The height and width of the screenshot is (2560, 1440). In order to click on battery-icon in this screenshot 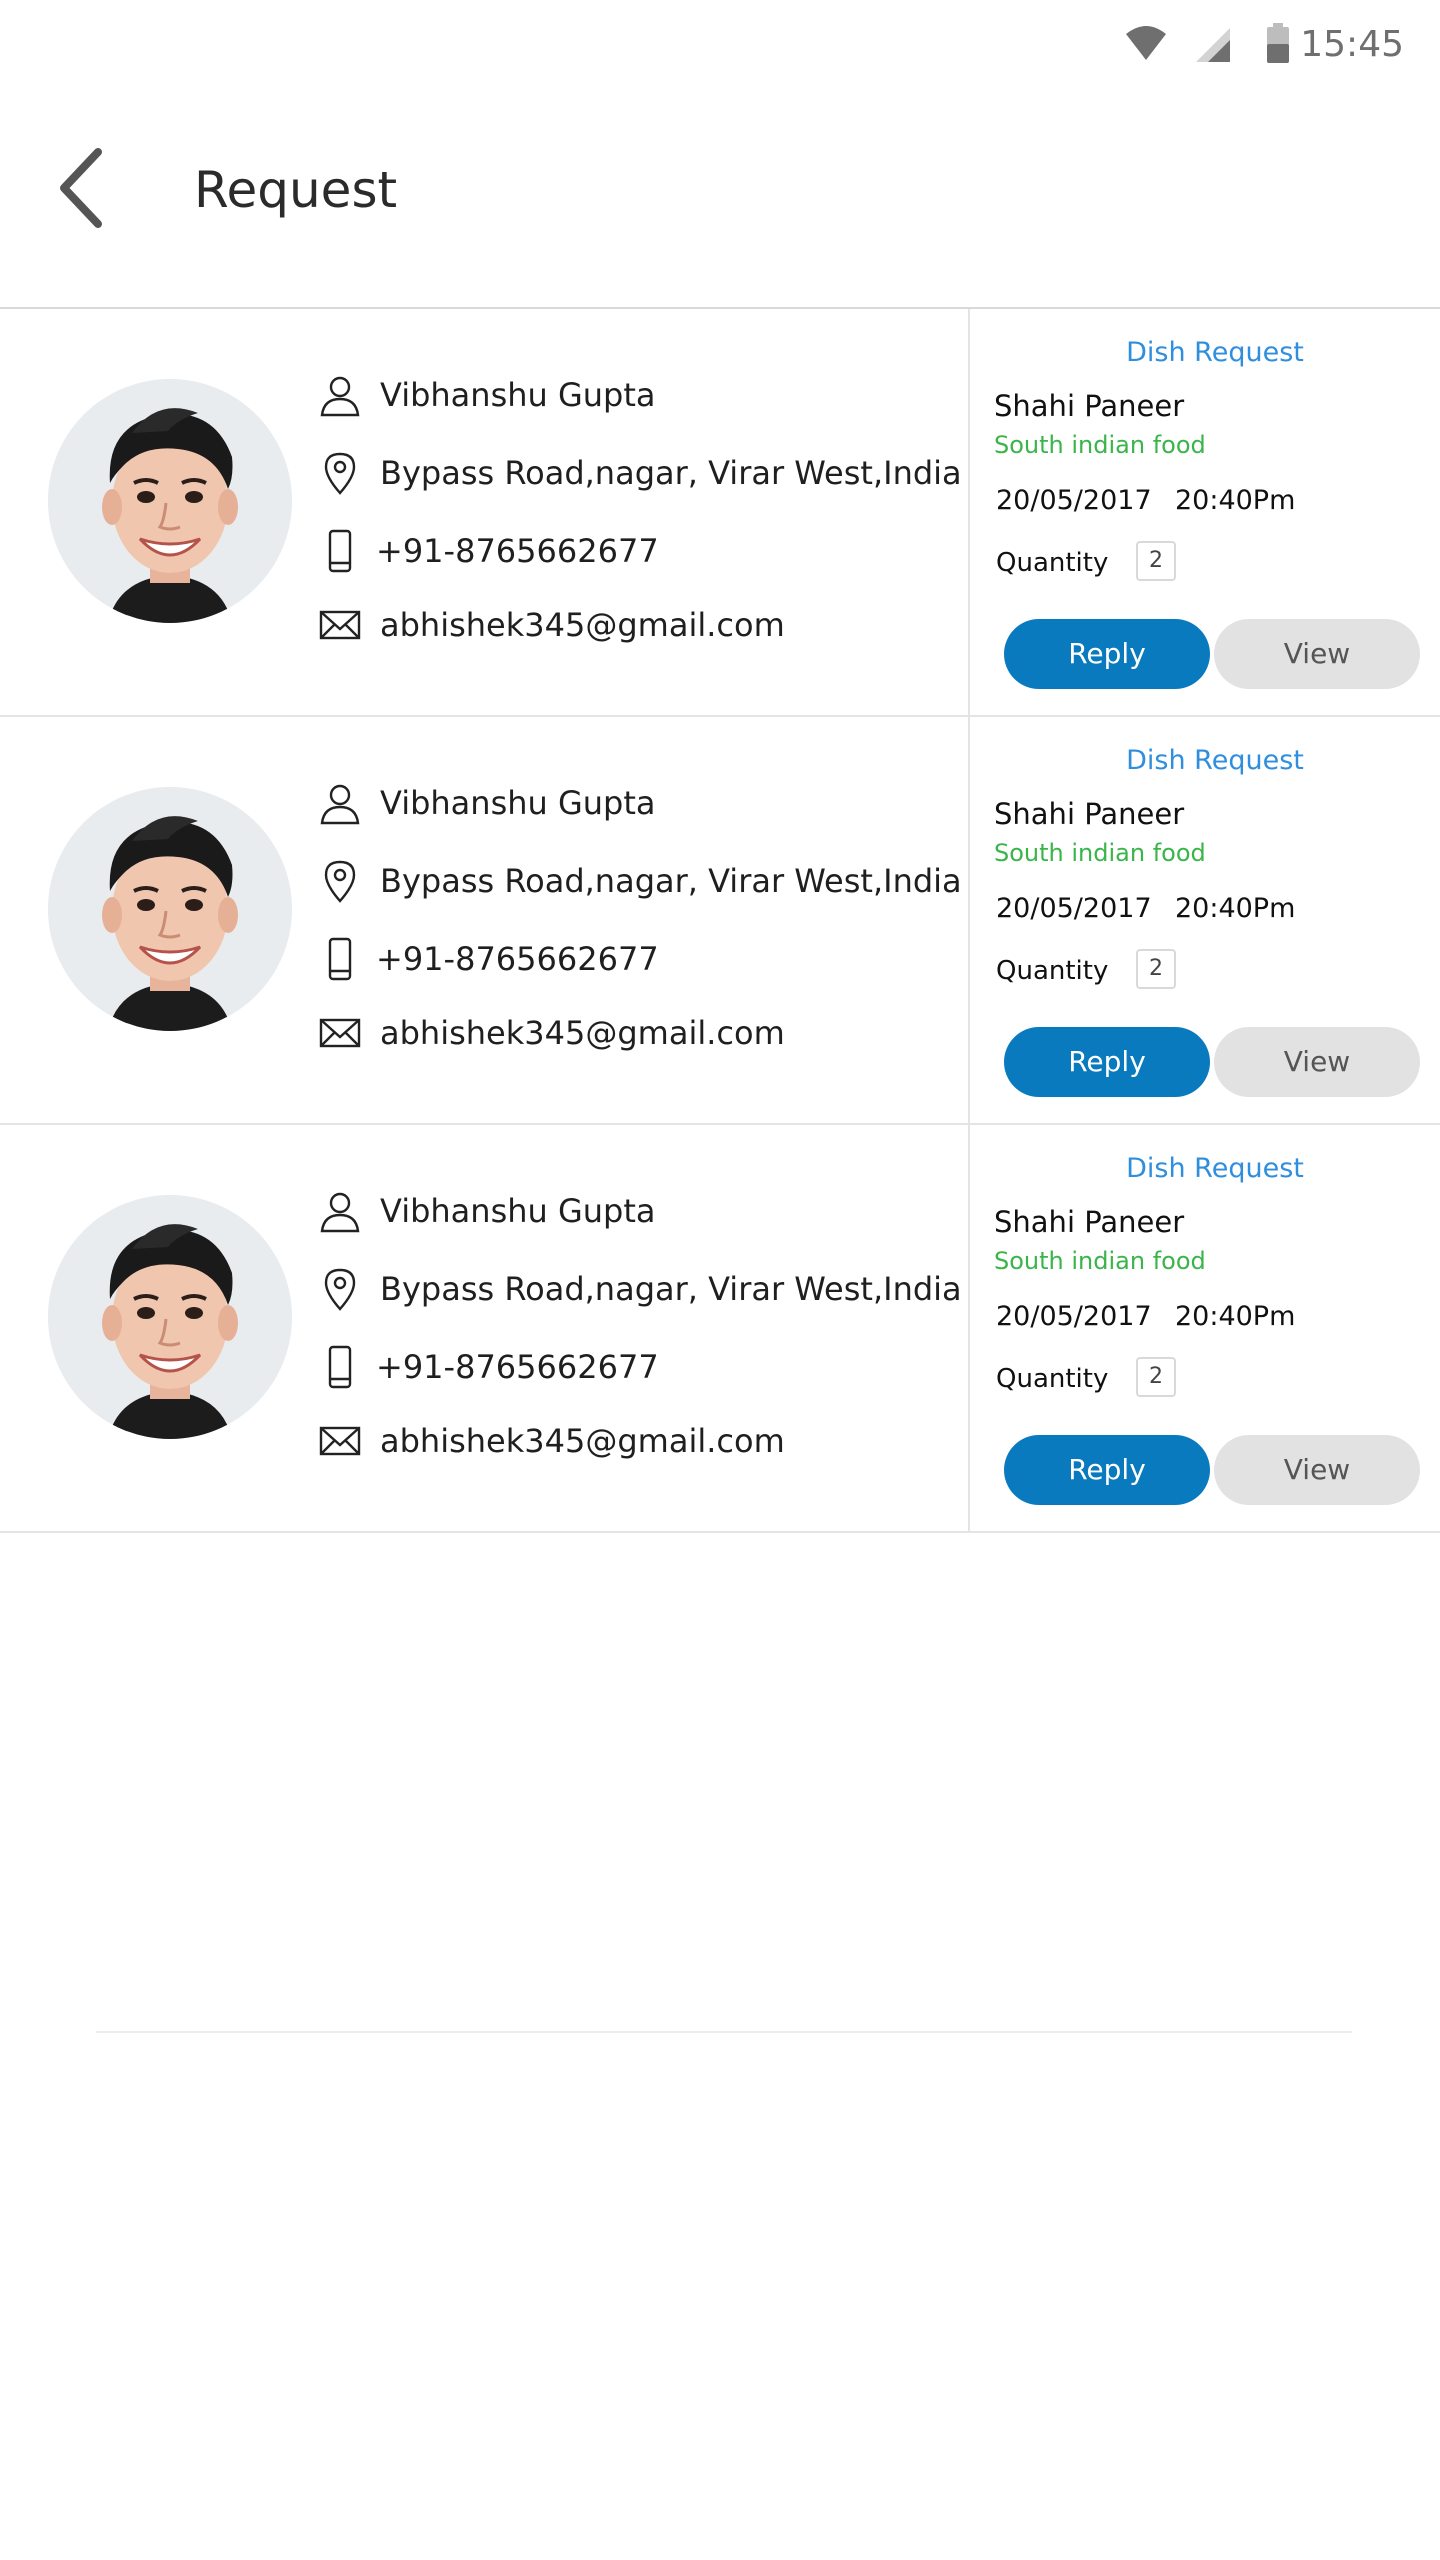, I will do `click(1278, 43)`.